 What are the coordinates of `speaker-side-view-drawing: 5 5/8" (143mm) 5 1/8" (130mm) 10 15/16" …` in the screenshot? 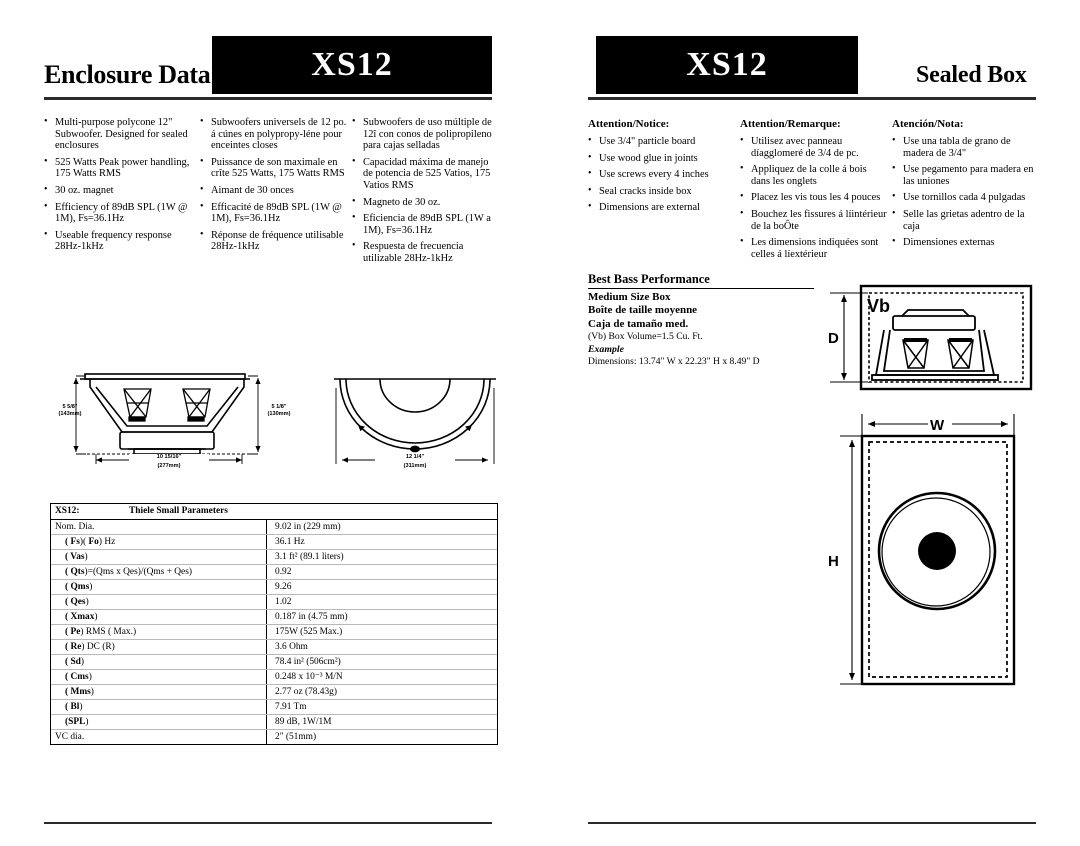 It's located at (176, 422).